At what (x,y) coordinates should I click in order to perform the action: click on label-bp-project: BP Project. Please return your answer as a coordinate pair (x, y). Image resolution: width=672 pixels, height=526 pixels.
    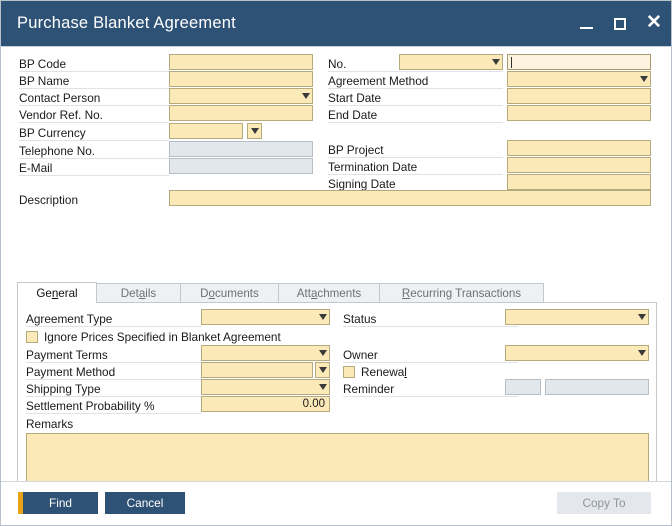
    Looking at the image, I should click on (356, 150).